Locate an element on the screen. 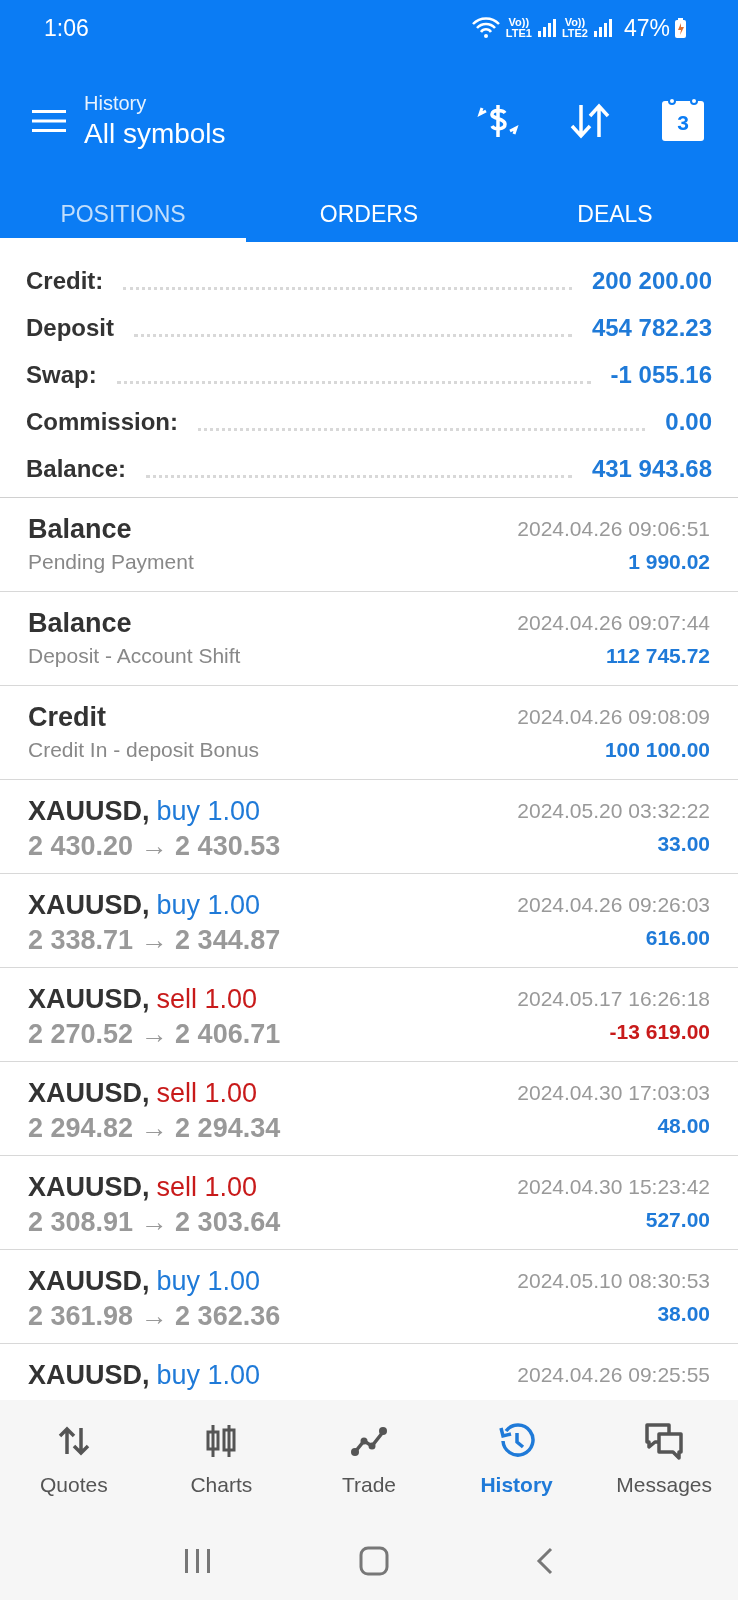  summary-label: Swap: is located at coordinates (61, 375).